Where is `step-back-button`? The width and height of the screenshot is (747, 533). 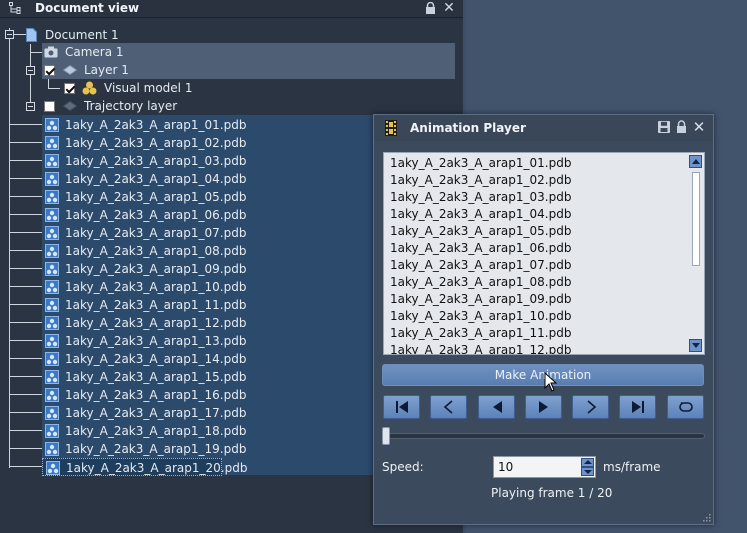 step-back-button is located at coordinates (448, 407).